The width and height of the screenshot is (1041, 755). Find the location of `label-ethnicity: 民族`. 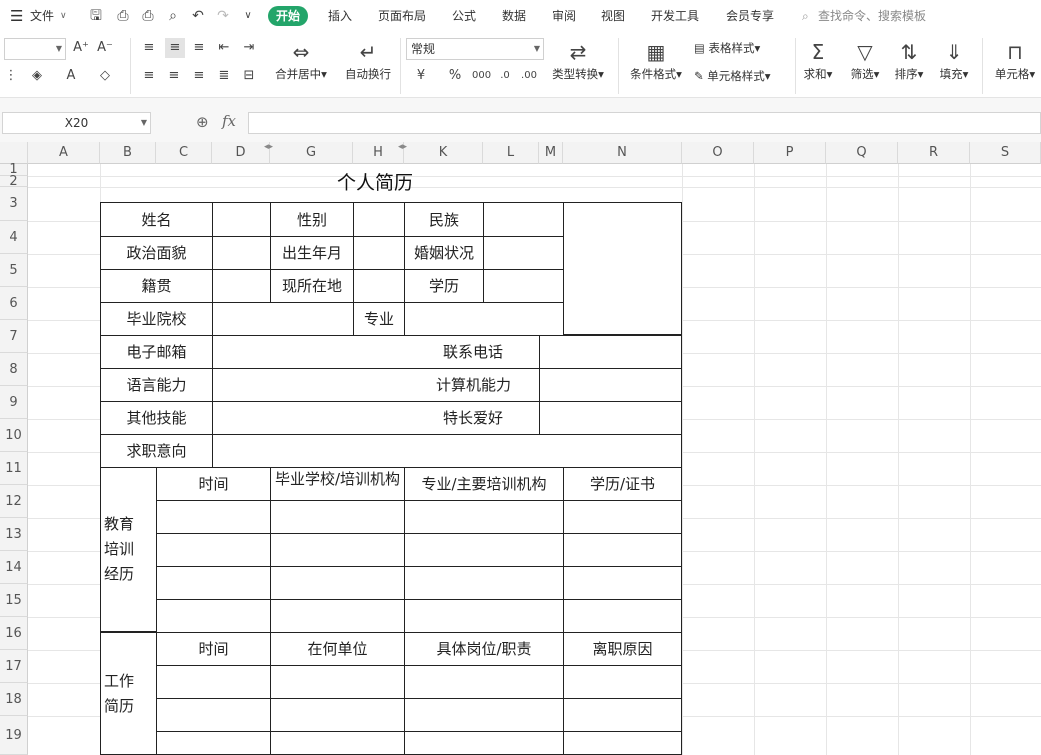

label-ethnicity: 民族 is located at coordinates (444, 219).